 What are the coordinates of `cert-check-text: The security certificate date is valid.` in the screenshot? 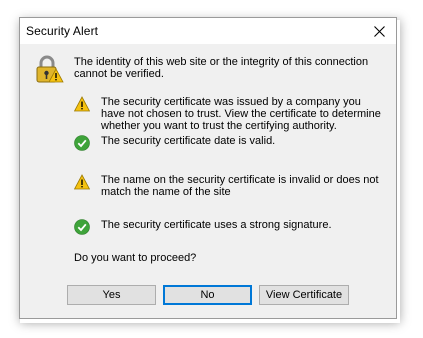 It's located at (188, 141).